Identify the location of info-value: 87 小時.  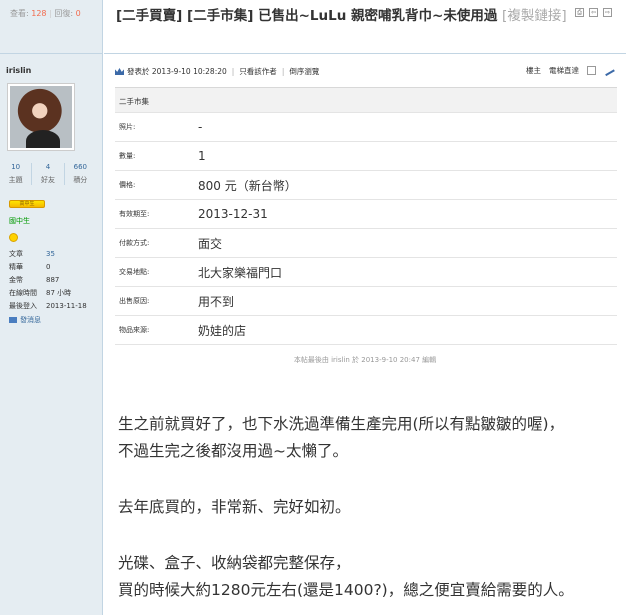
(59, 293).